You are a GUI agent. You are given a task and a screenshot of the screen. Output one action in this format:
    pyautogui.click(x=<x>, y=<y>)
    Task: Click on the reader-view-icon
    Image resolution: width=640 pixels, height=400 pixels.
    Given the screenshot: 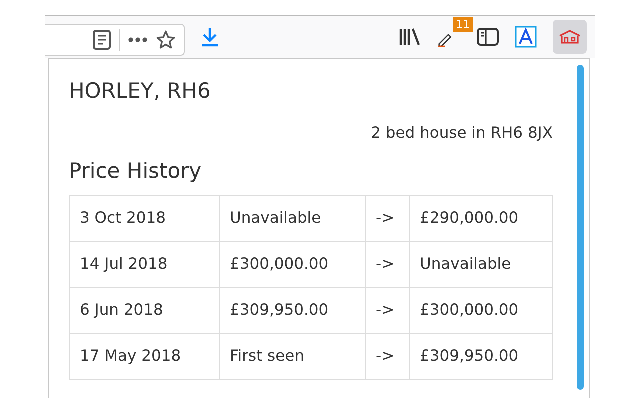 What is the action you would take?
    pyautogui.click(x=102, y=40)
    